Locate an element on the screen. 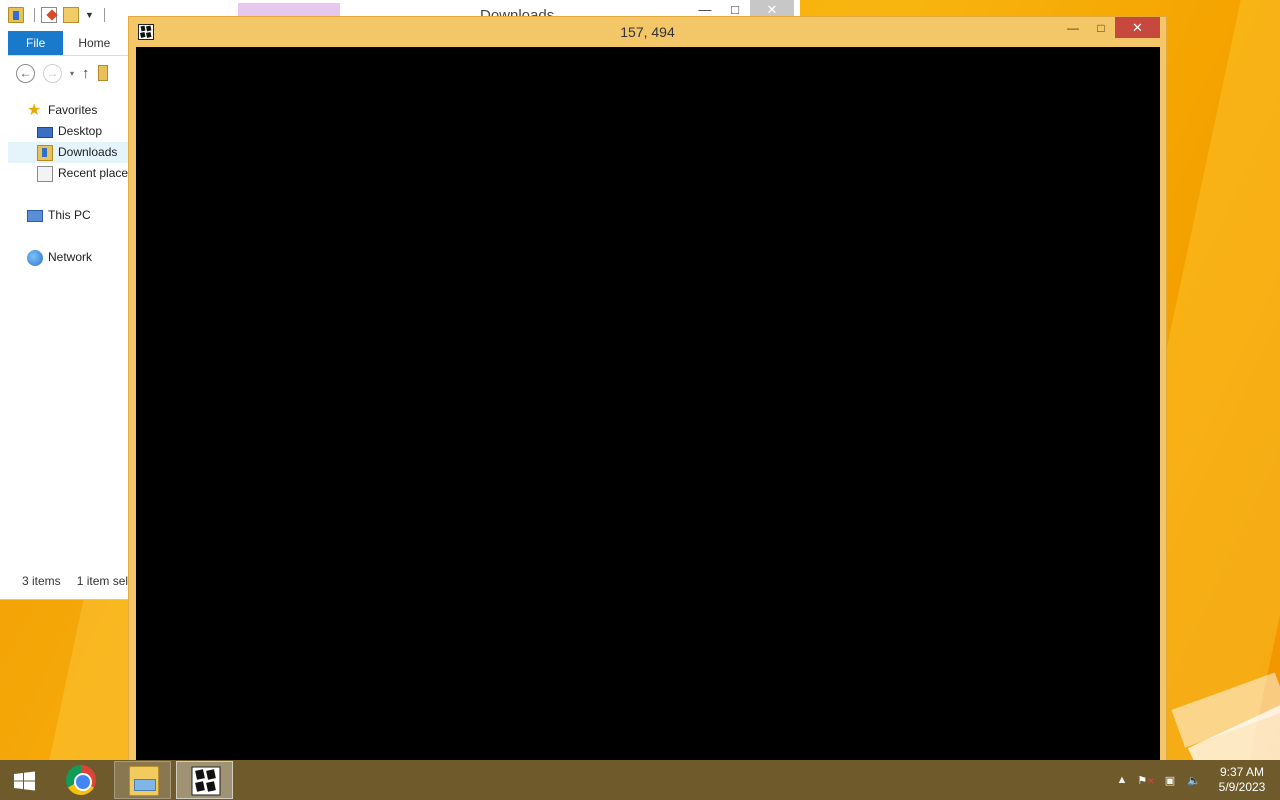 The image size is (1280, 800). minimize-button: — is located at coordinates (1073, 28).